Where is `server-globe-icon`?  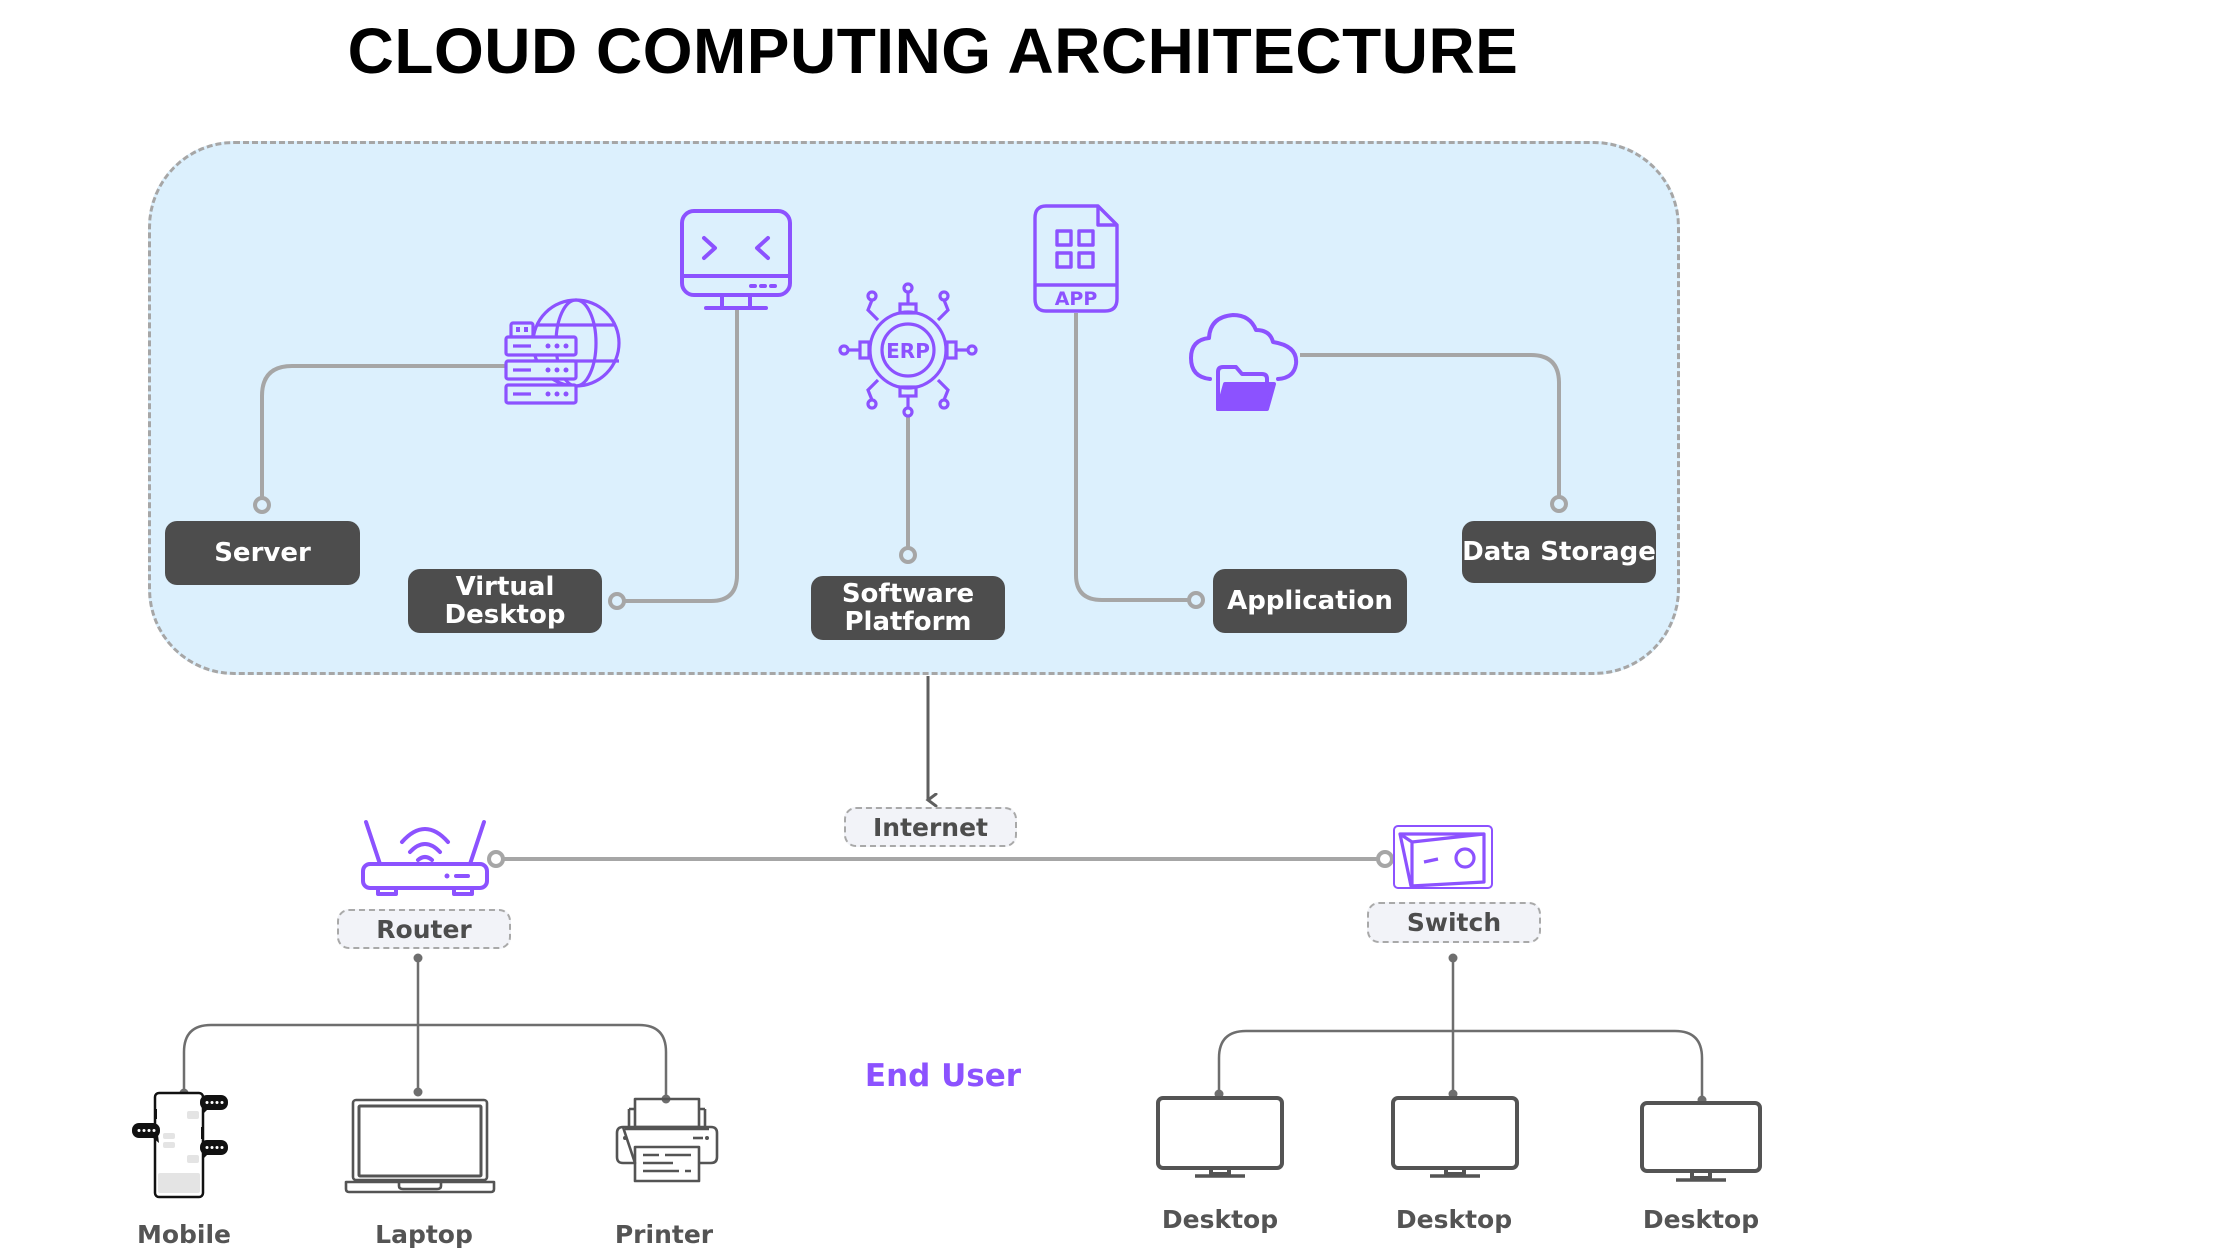 server-globe-icon is located at coordinates (562, 351).